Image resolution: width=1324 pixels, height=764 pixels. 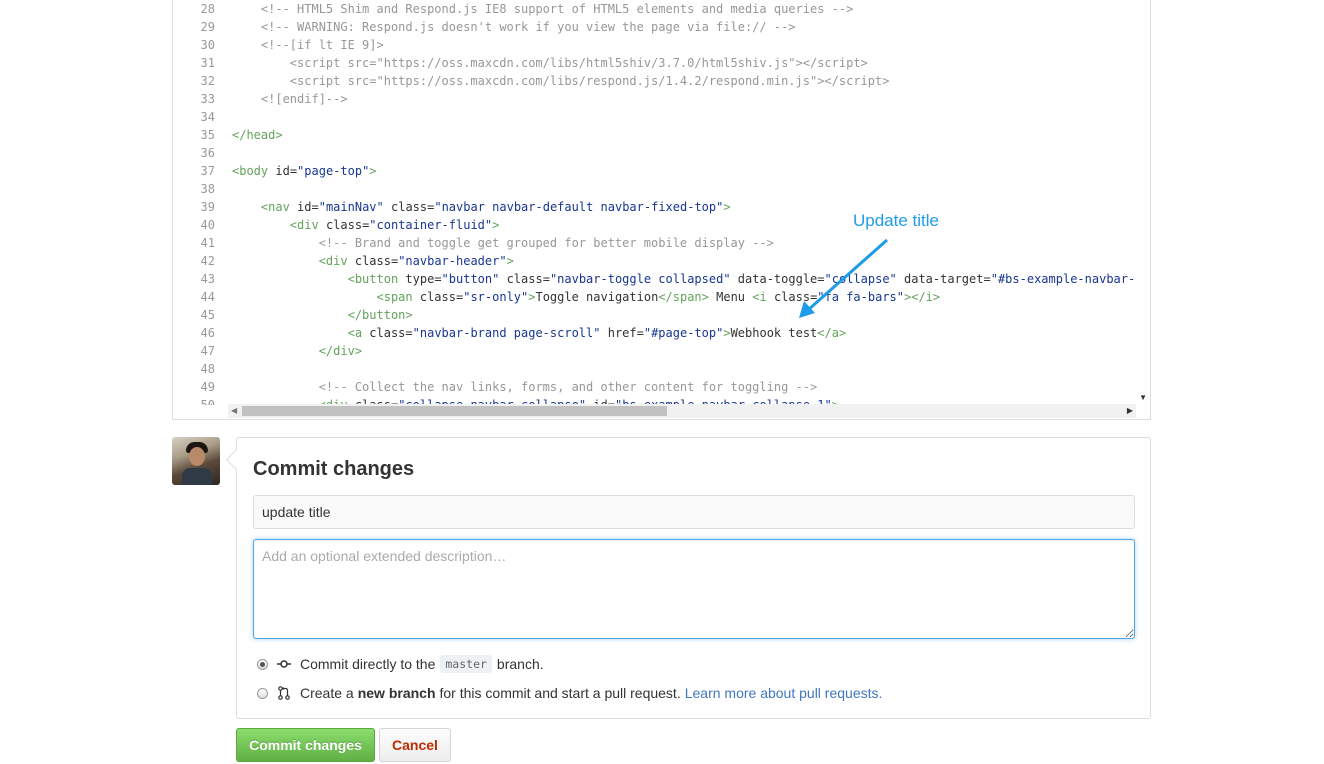 I want to click on scroll-left-arrow-icon: ◀, so click(x=234, y=411).